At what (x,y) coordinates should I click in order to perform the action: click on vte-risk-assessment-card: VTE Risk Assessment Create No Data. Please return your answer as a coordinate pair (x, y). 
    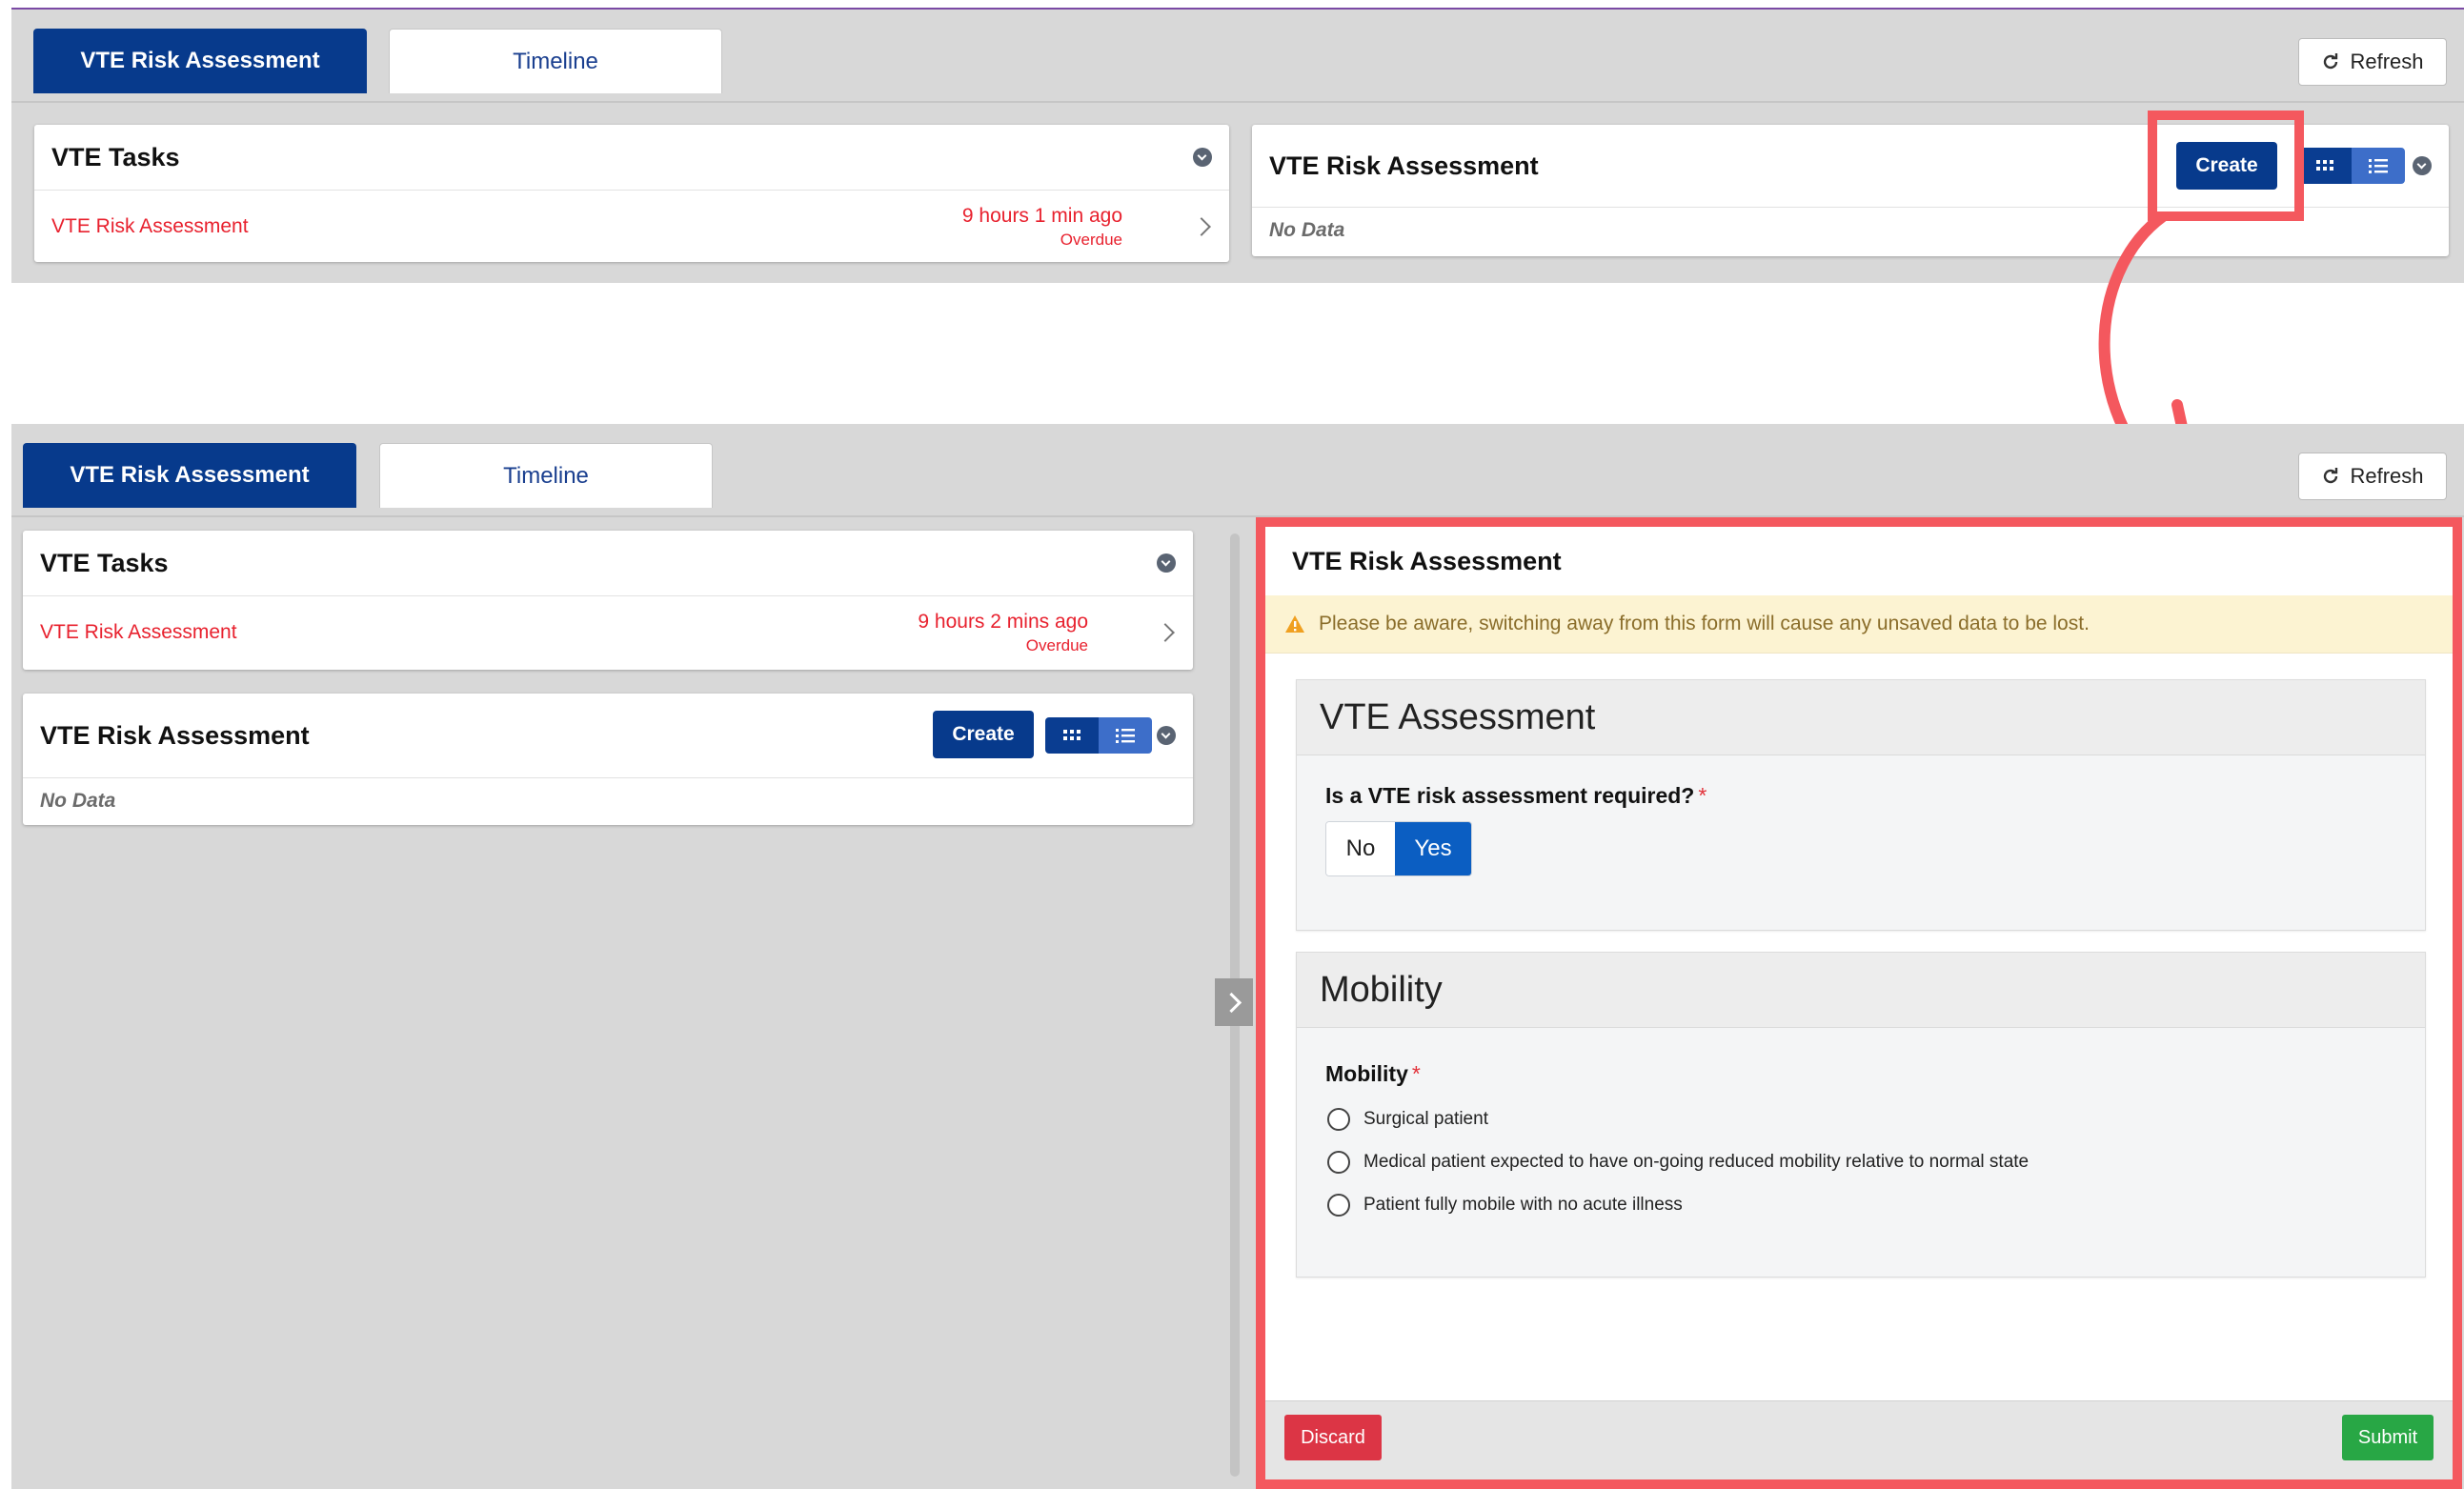
    Looking at the image, I should click on (608, 759).